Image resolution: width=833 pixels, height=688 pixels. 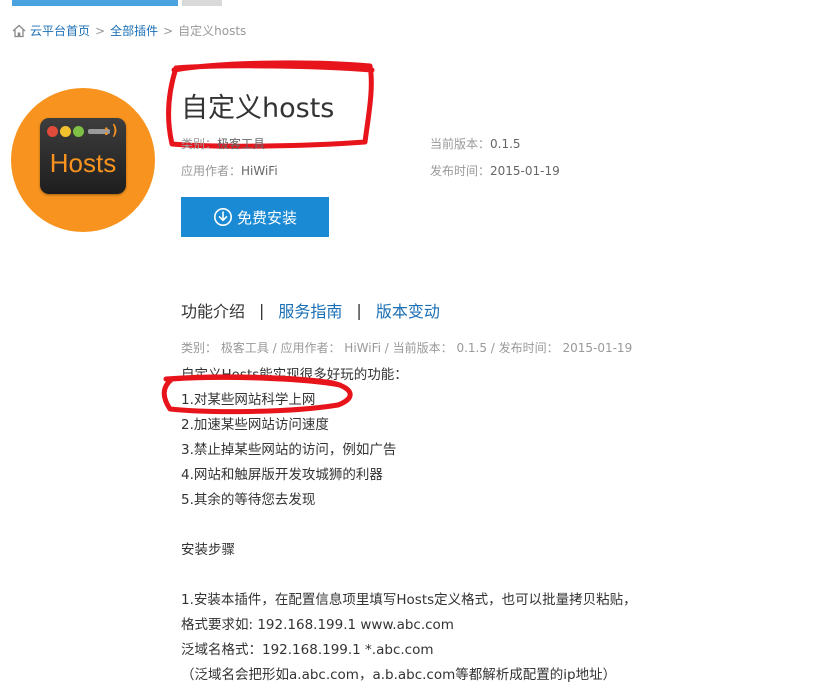 What do you see at coordinates (258, 108) in the screenshot?
I see `plugin-title: 自定义hosts` at bounding box center [258, 108].